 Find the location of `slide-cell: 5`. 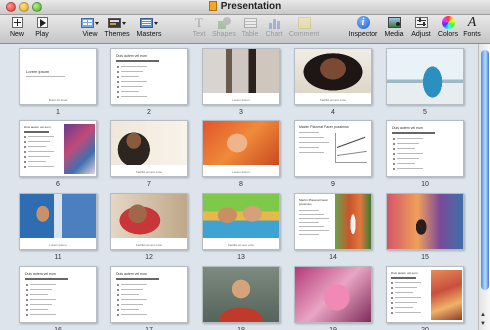

slide-cell: 5 is located at coordinates (425, 83).